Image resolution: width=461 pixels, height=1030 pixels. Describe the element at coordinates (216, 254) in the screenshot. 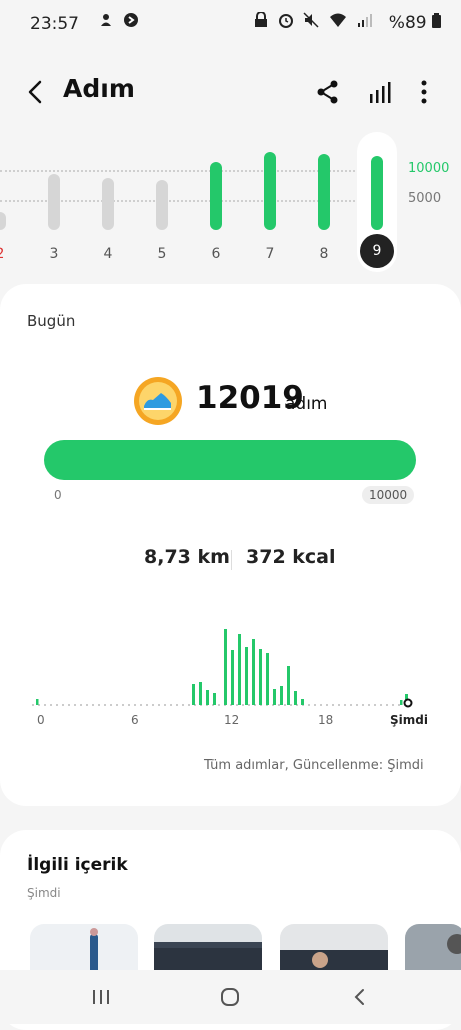

I see `day-label-6: 6` at that location.